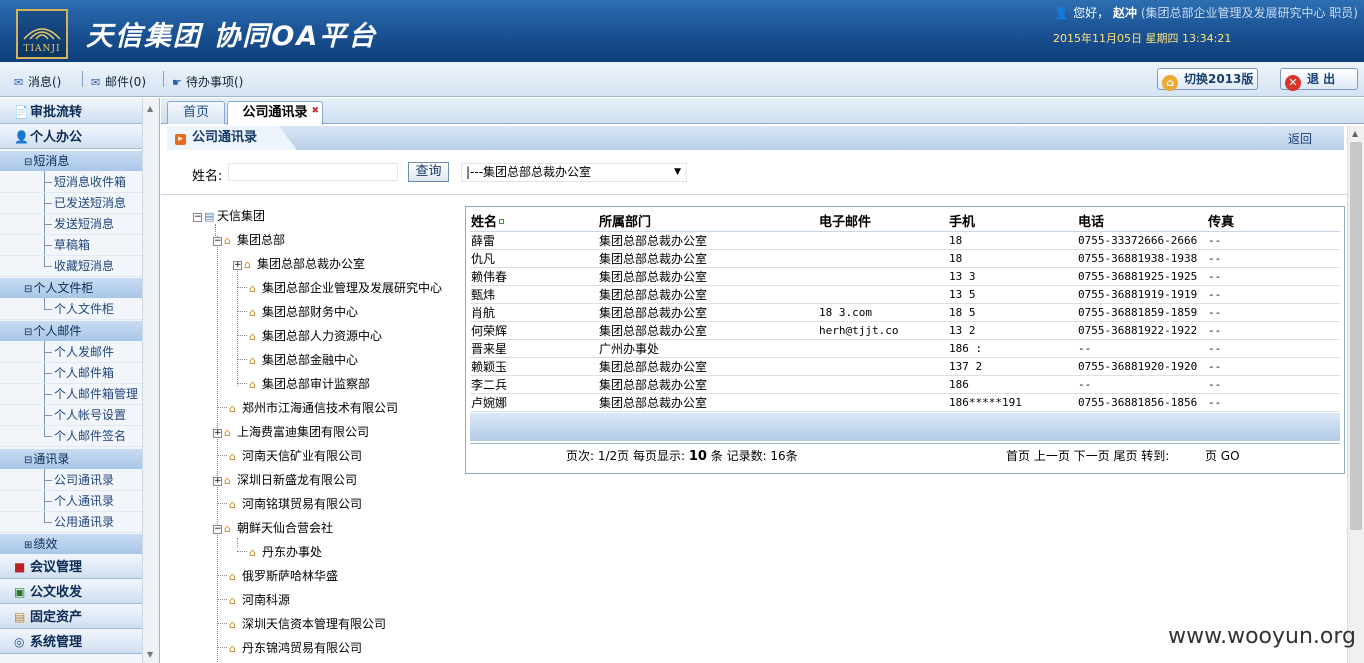 The image size is (1364, 663). Describe the element at coordinates (84, 373) in the screenshot. I see `sidebar-item-label: 个人邮件箱` at that location.